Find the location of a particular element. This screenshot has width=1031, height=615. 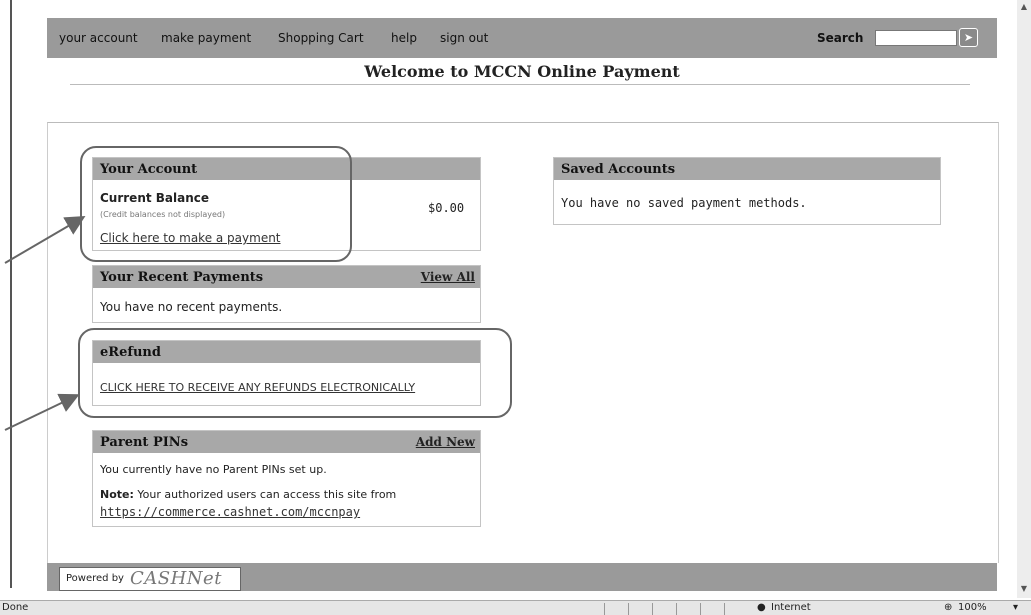

callout-box-account is located at coordinates (216, 204).